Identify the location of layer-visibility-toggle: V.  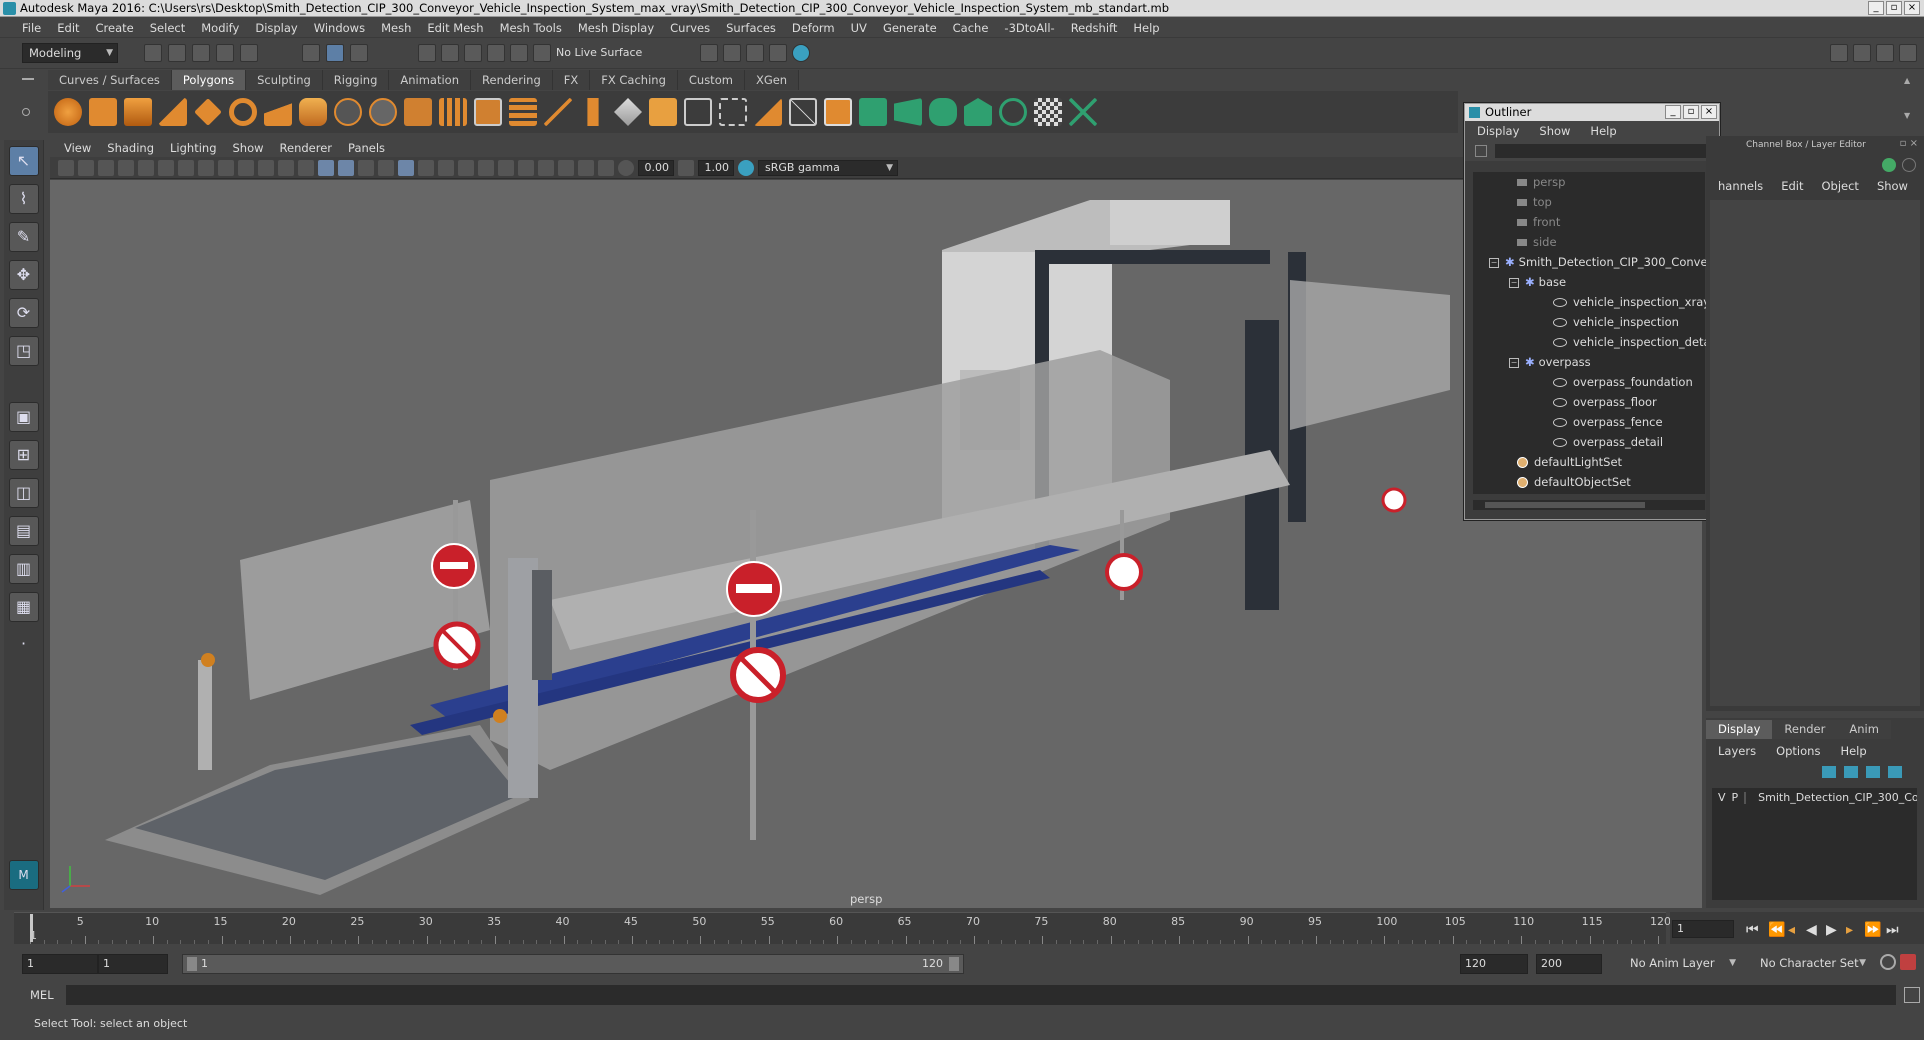
(1722, 798).